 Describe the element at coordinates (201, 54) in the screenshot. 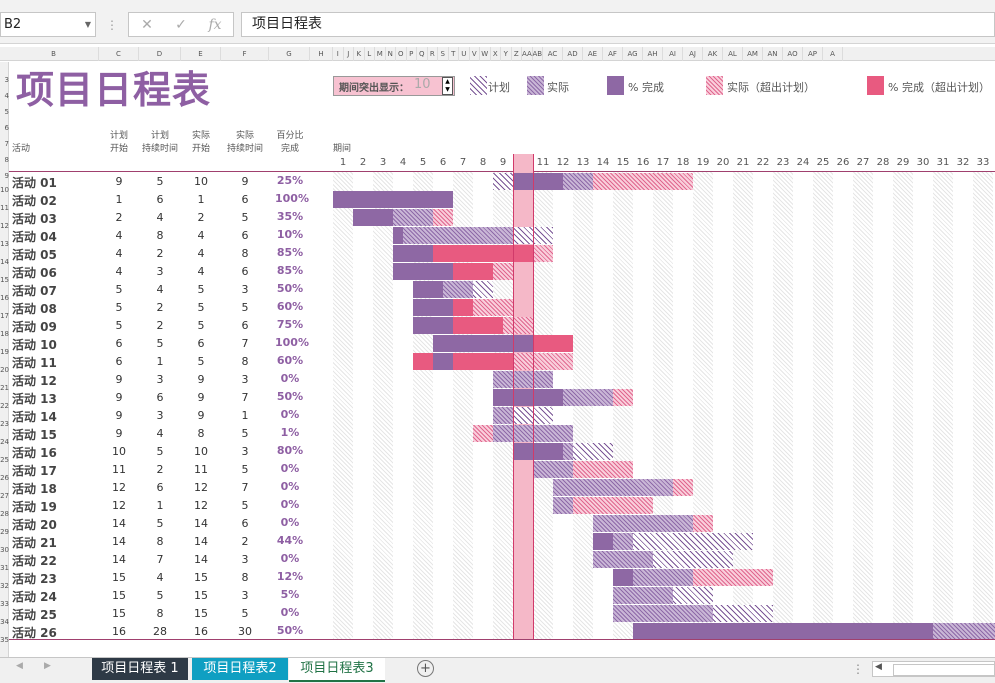

I see `column-header: E` at that location.